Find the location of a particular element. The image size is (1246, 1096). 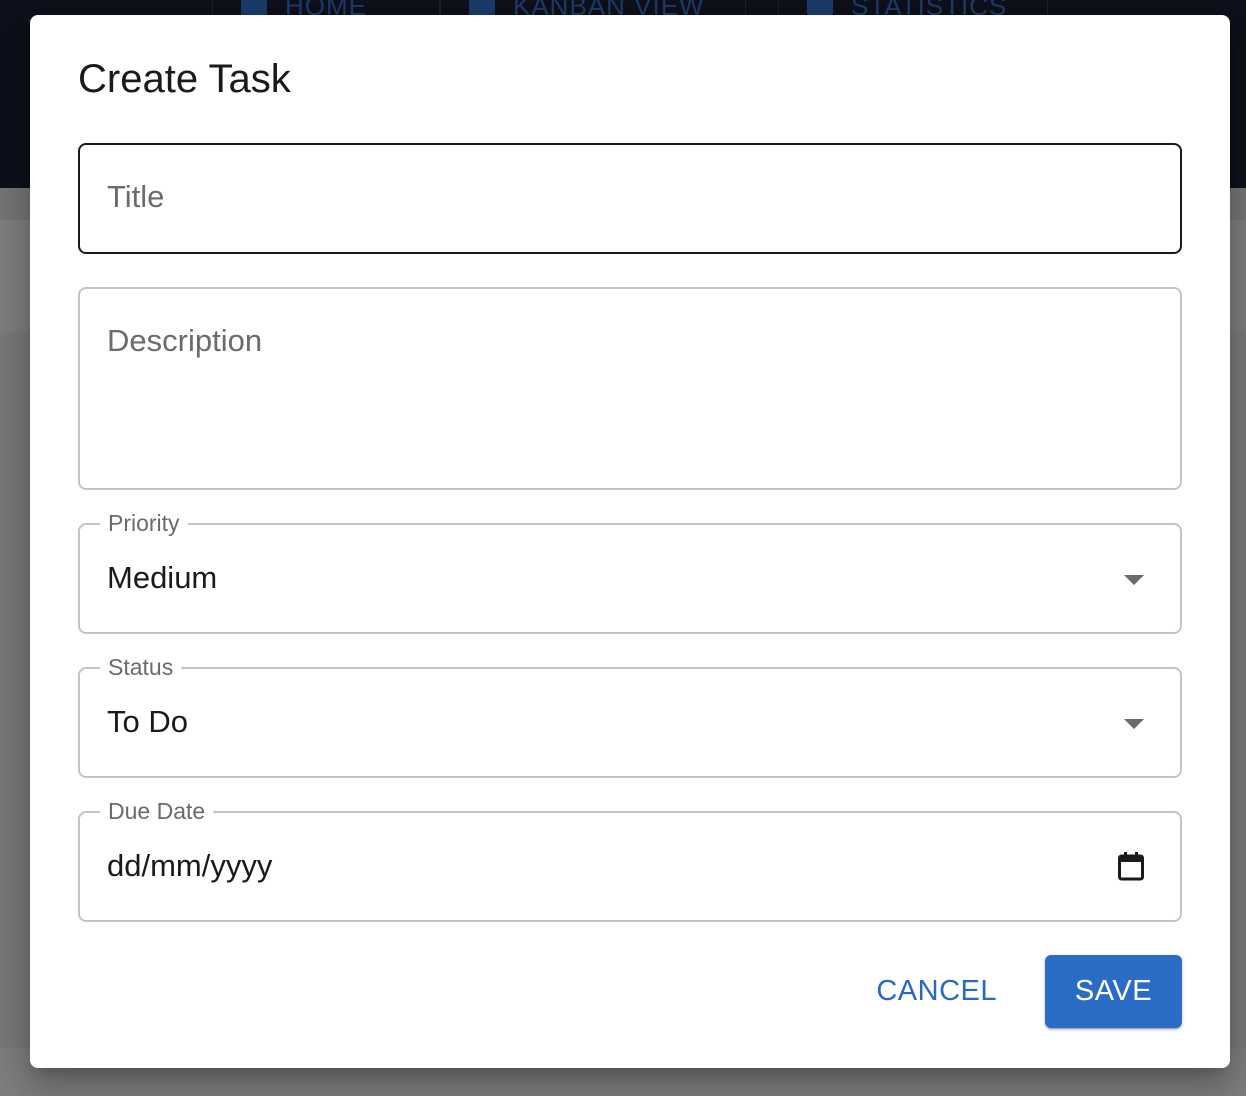

status-value: To Do is located at coordinates (147, 721).